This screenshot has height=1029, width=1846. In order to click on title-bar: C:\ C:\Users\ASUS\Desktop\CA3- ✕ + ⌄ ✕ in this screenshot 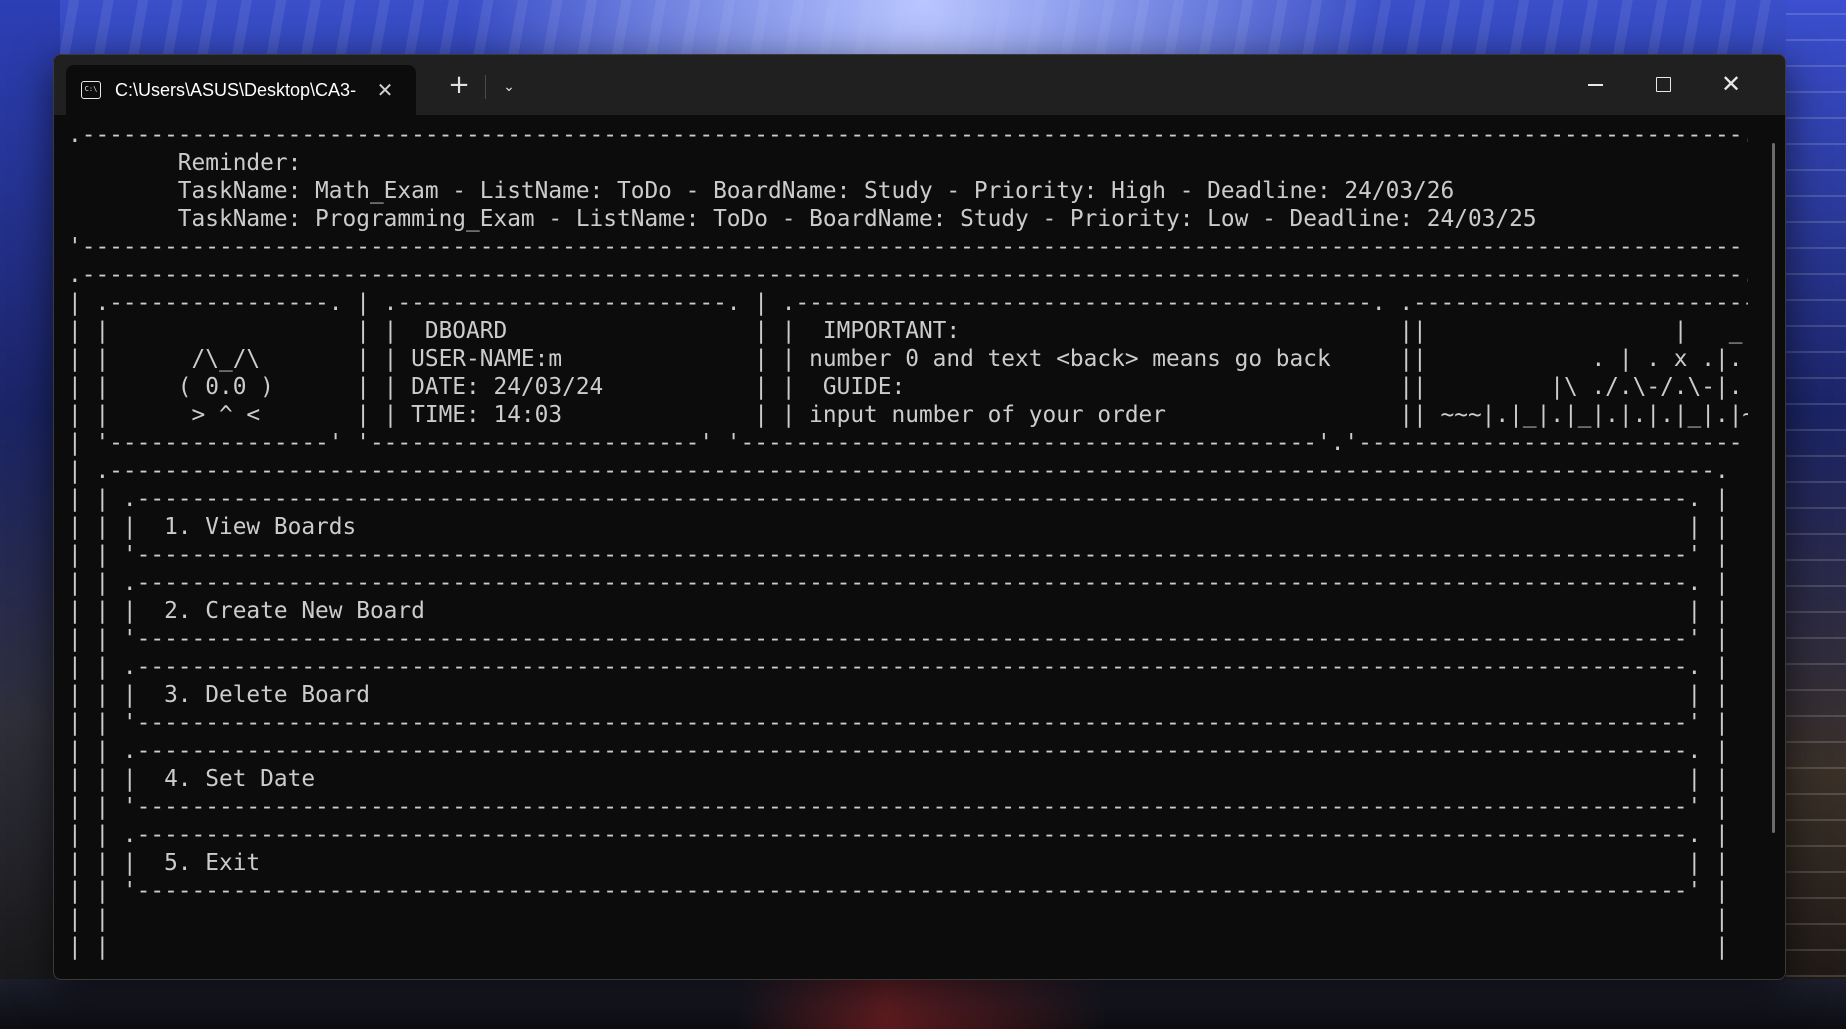, I will do `click(919, 85)`.